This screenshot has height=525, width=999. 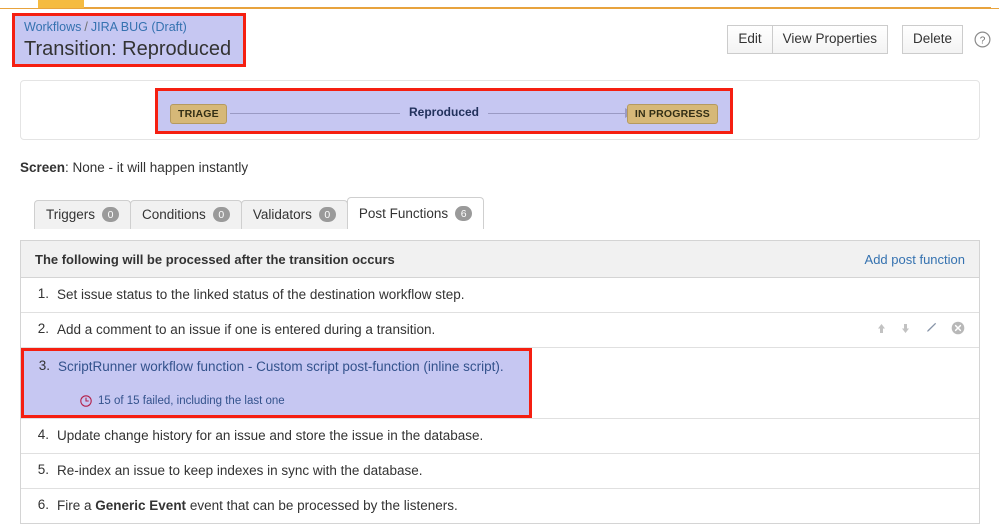 I want to click on tab-conditions-badge: 0, so click(x=221, y=214).